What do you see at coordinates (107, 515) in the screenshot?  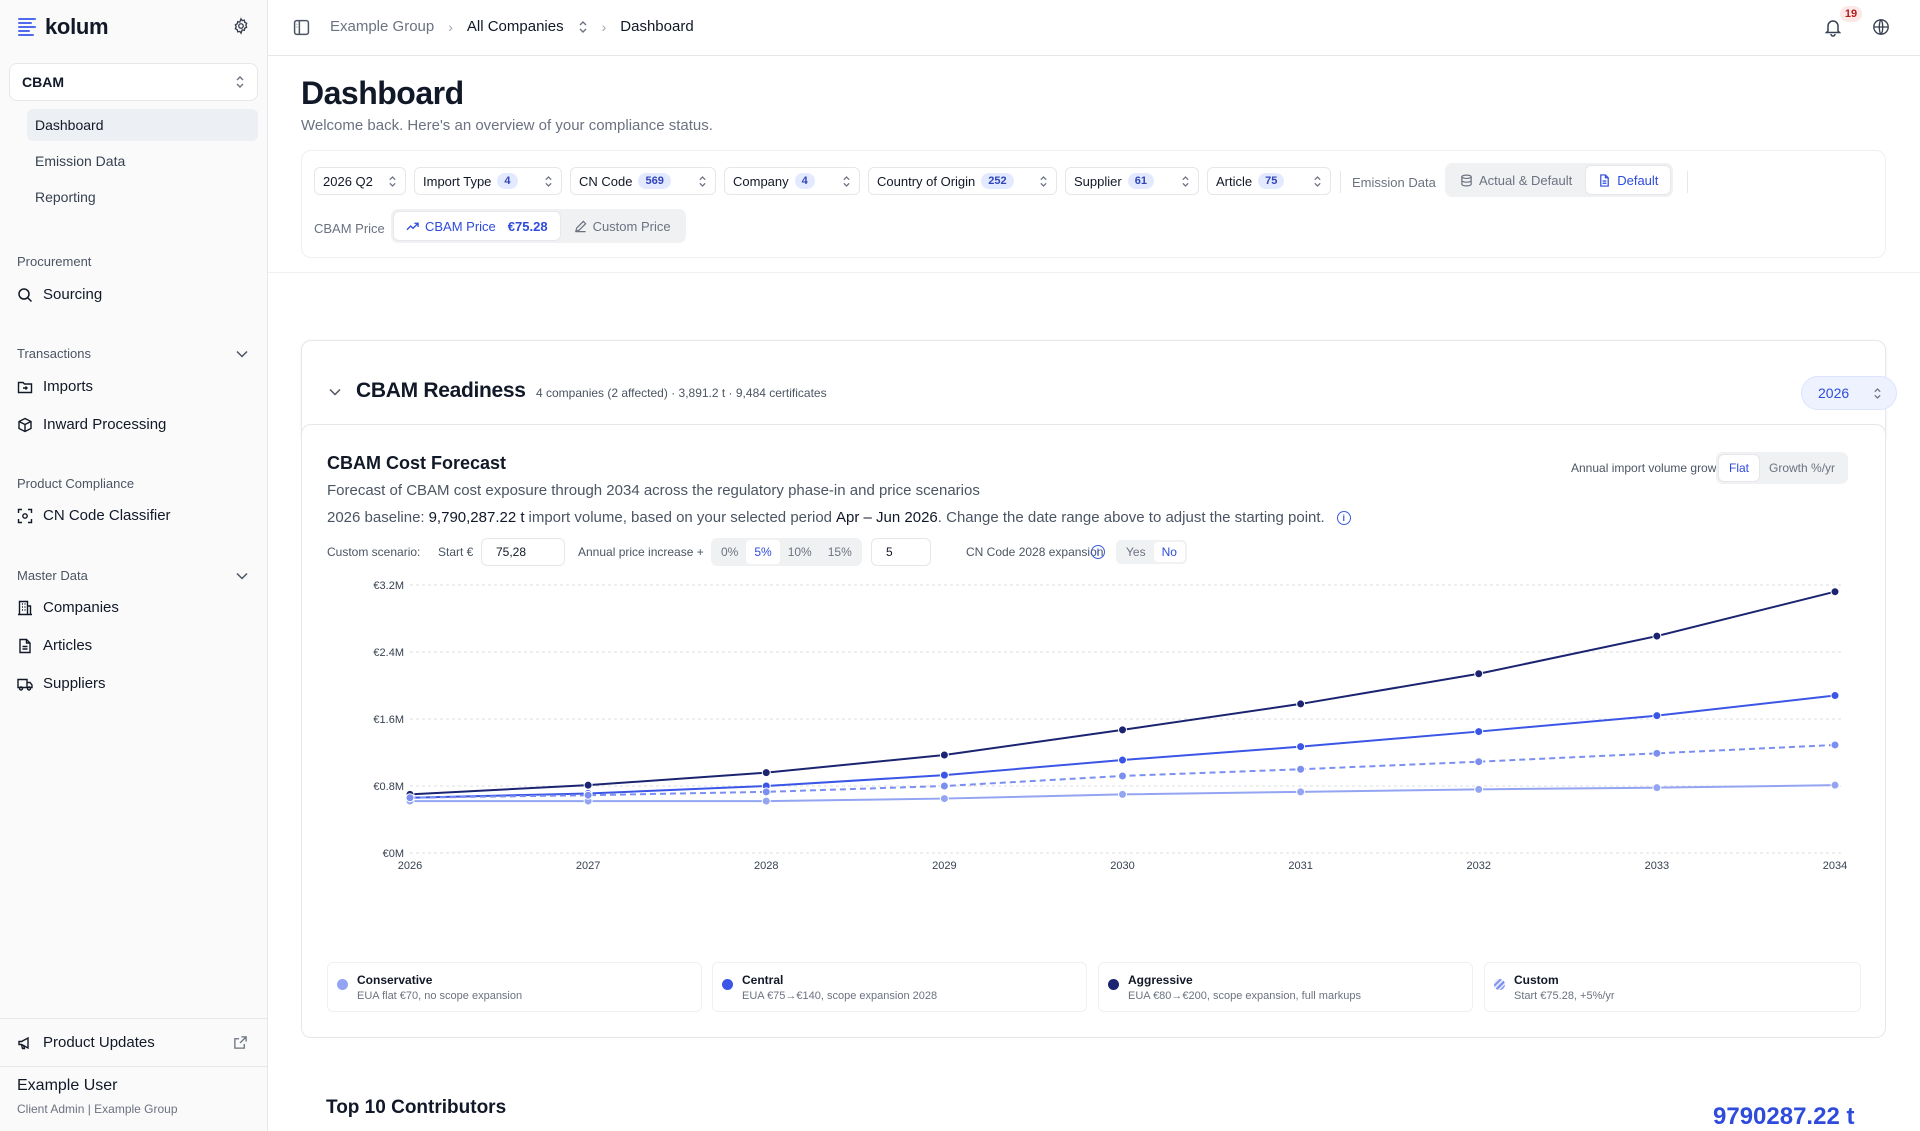 I see `nav-cn-code-classifier-label: CN Code Classifier` at bounding box center [107, 515].